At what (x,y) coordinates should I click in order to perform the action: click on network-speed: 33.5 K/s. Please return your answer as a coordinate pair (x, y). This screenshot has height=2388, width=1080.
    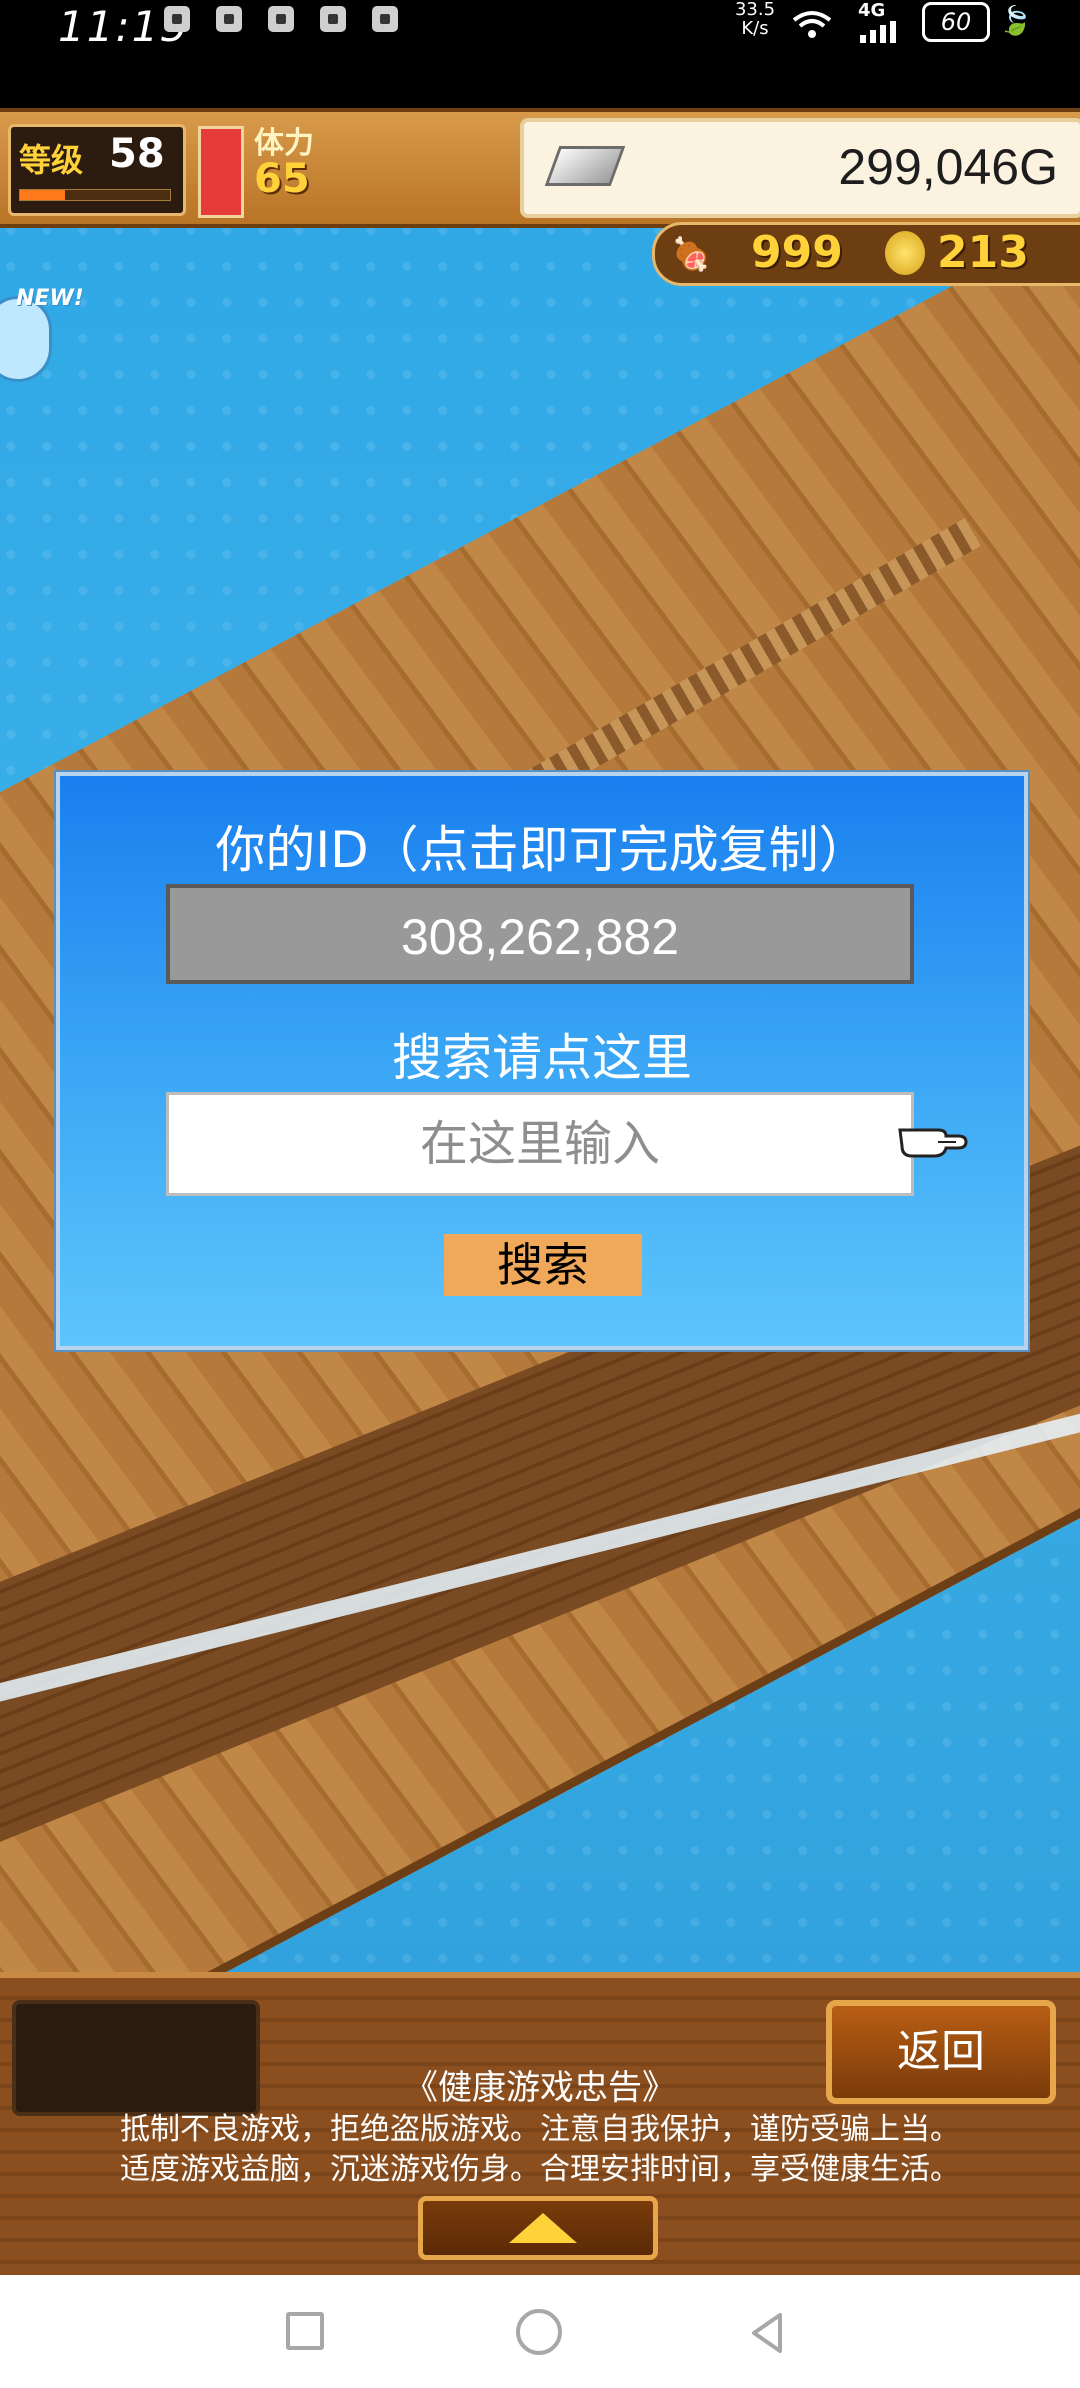
    Looking at the image, I should click on (755, 19).